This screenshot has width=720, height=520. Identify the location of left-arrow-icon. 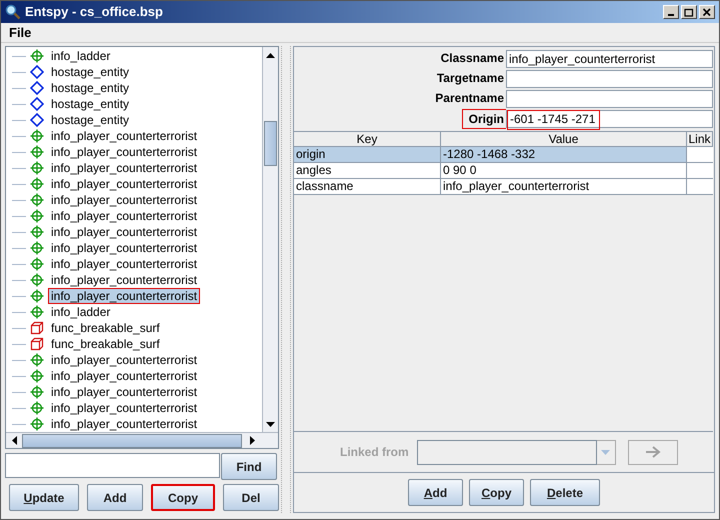
(14, 440).